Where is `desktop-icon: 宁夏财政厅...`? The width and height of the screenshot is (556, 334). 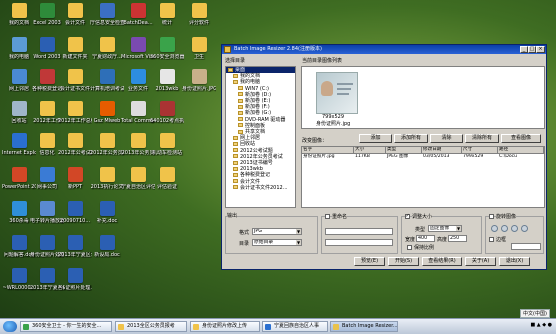
desktop-icon: 宁夏财政厅... is located at coordinates (107, 48).